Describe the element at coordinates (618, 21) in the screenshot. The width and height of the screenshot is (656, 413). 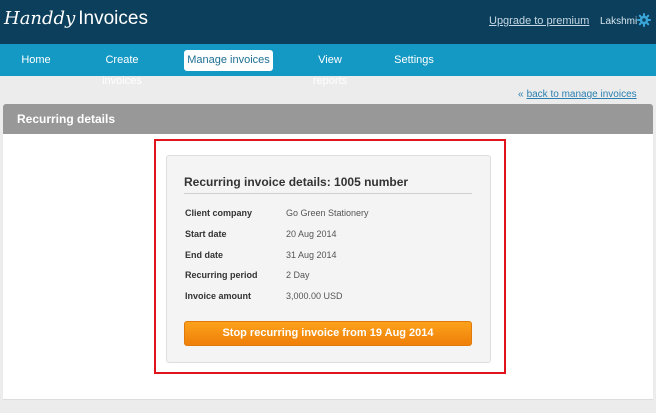
I see `user-name: Lakshmi` at that location.